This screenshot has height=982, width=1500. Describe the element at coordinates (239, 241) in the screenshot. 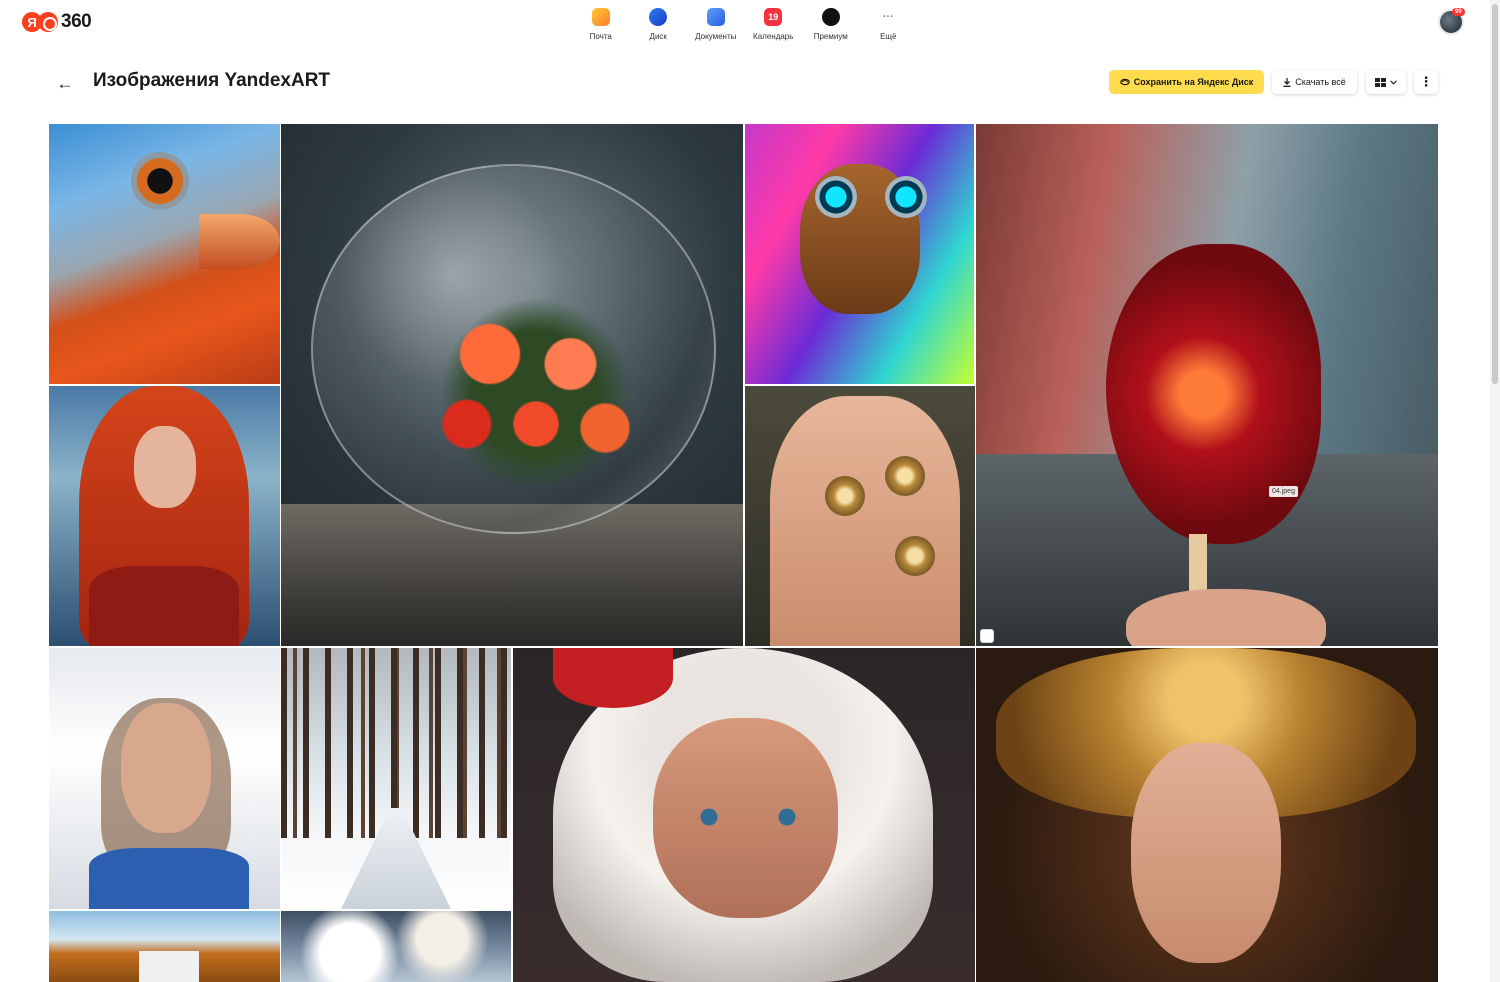

I see `bird-beak` at that location.